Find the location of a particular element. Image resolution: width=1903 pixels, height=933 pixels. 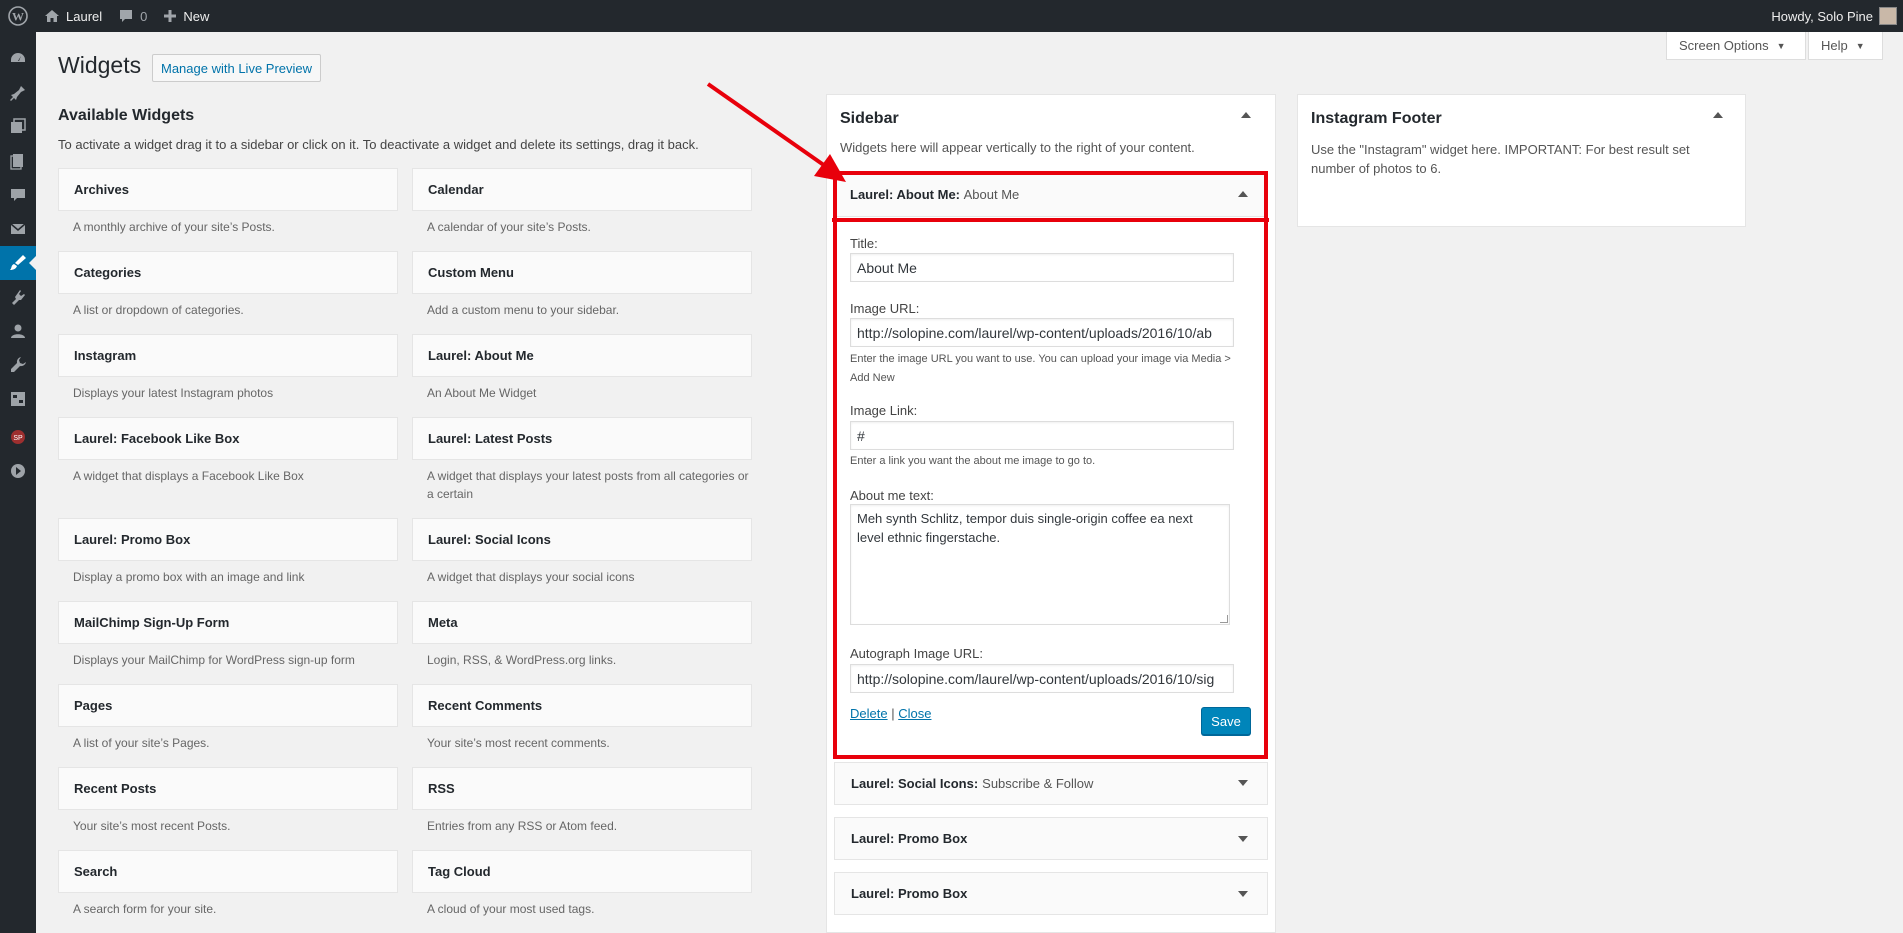

save-button: Save is located at coordinates (1226, 721).